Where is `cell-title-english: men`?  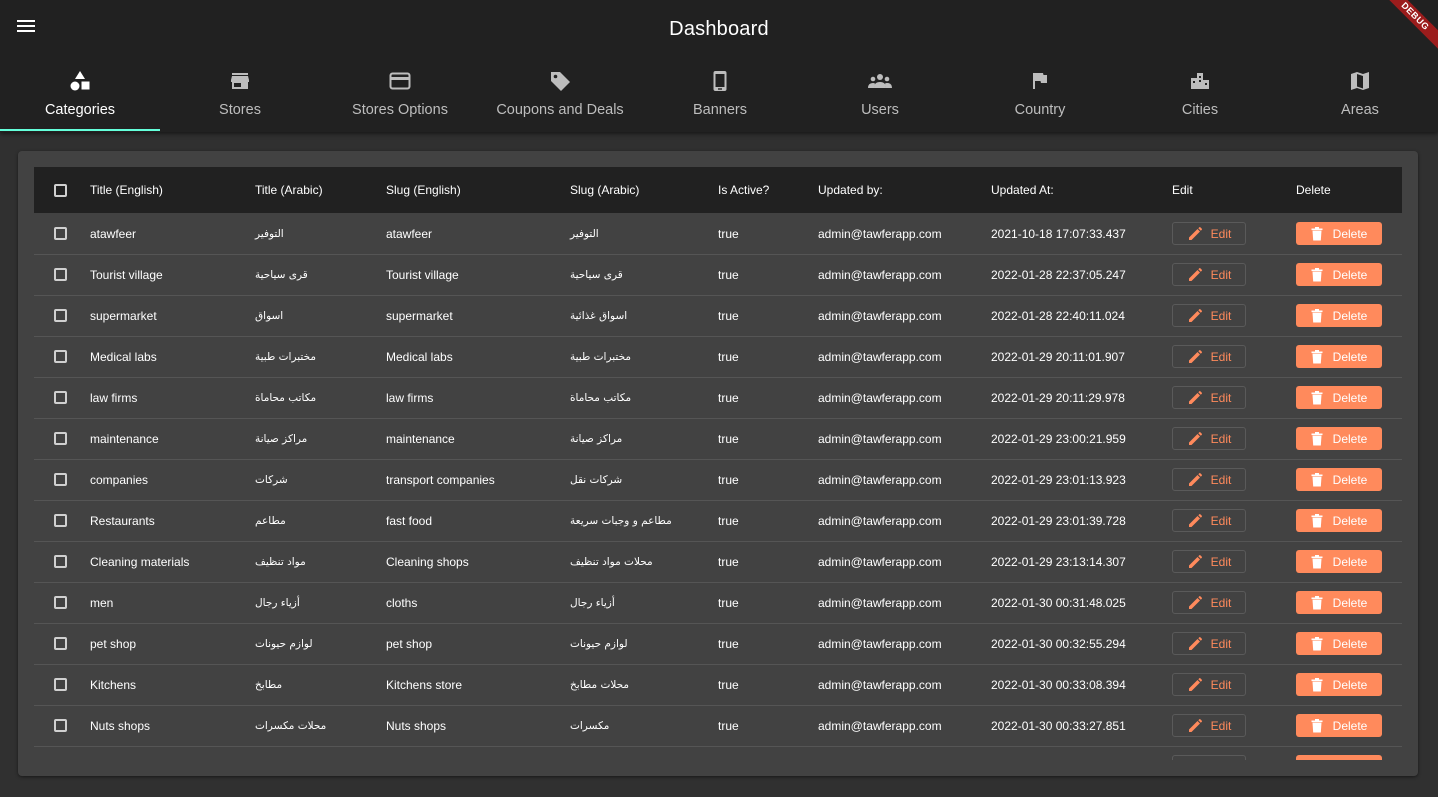
cell-title-english: men is located at coordinates (102, 602).